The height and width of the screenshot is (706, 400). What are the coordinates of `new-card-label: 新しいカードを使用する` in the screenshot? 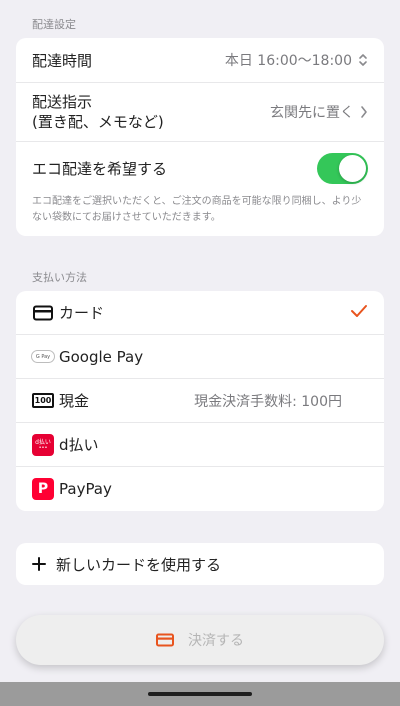 It's located at (139, 564).